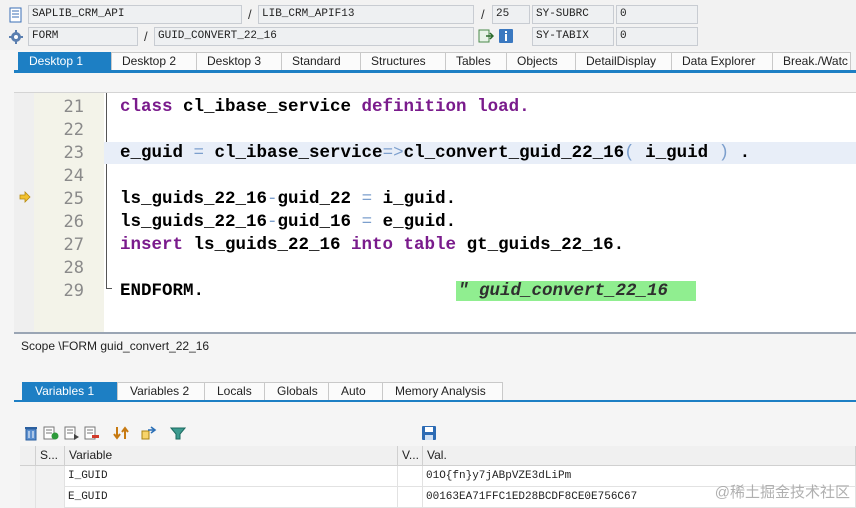 Image resolution: width=856 pixels, height=508 pixels. What do you see at coordinates (722, 61) in the screenshot?
I see `tab-data-explorer: Data Explorer` at bounding box center [722, 61].